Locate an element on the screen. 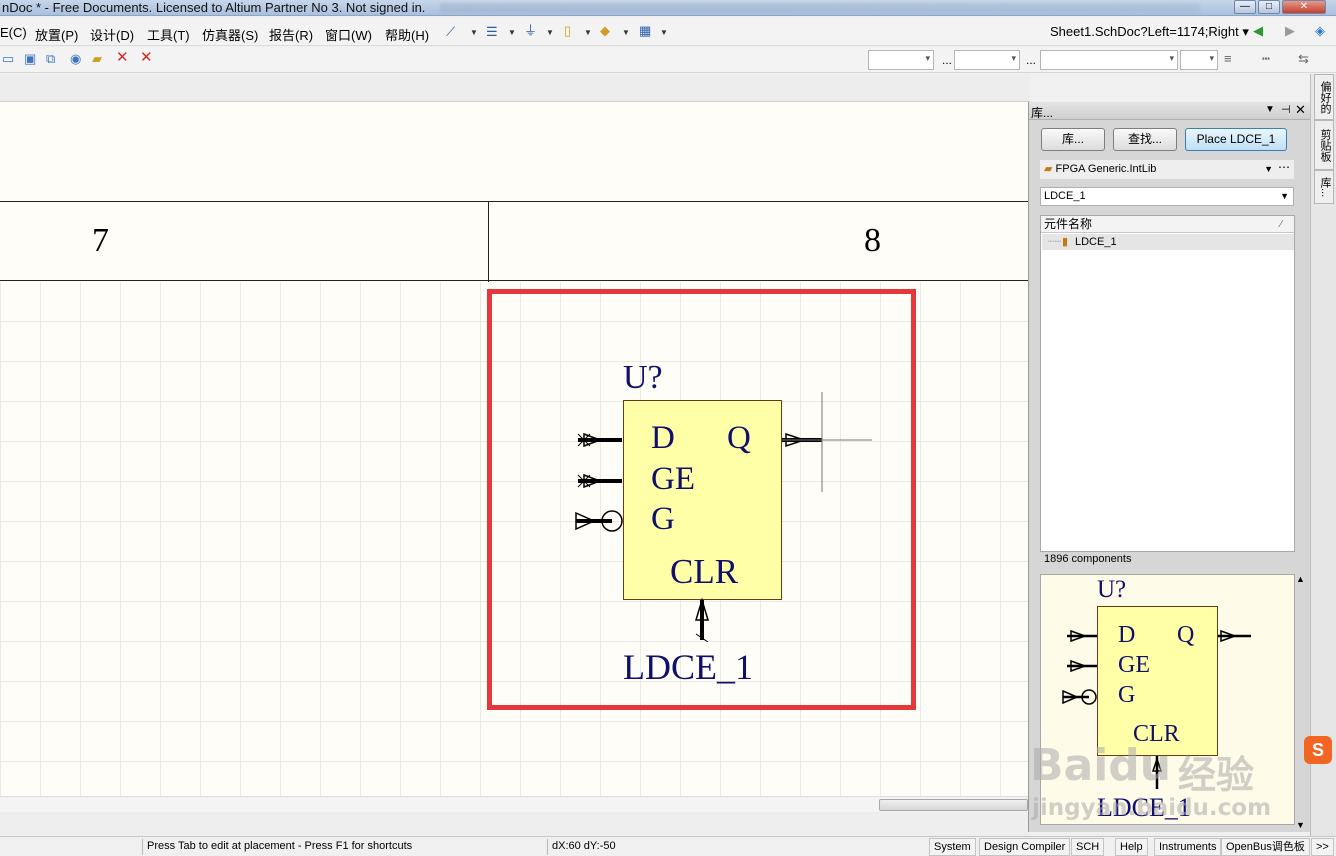  status-coordinates: dX:60 dY:-50 is located at coordinates (584, 846).